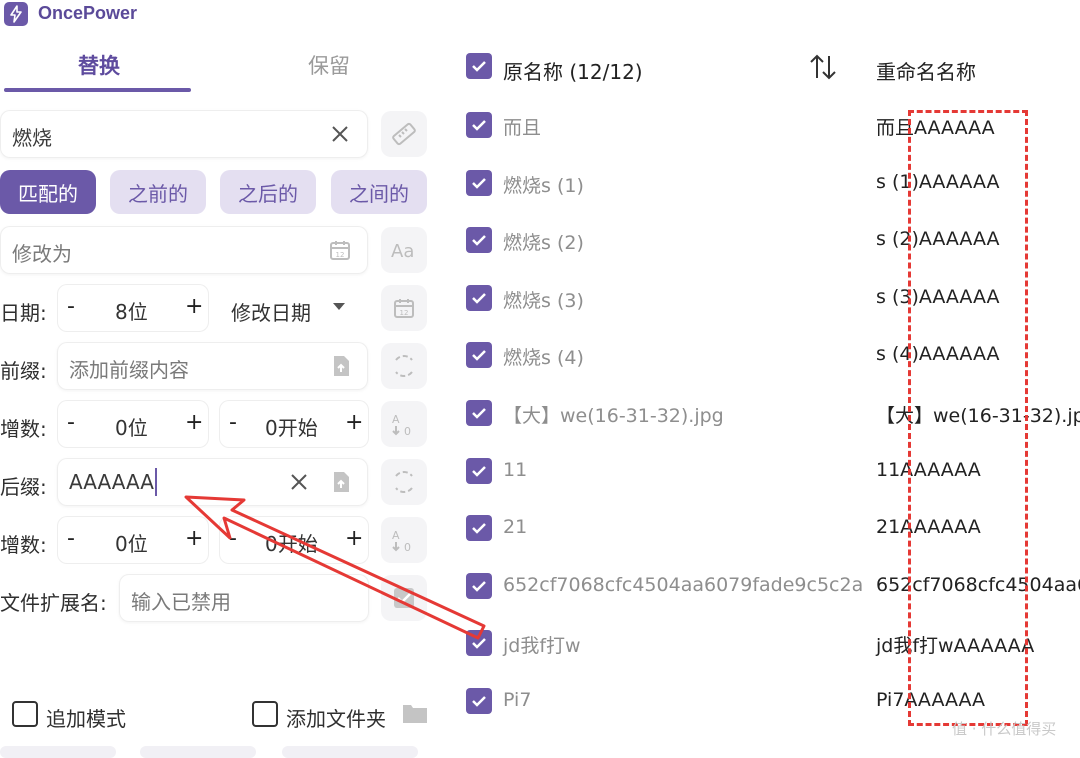 The height and width of the screenshot is (758, 1080). Describe the element at coordinates (1004, 729) in the screenshot. I see `watermark: 值 · 什么值得买` at that location.